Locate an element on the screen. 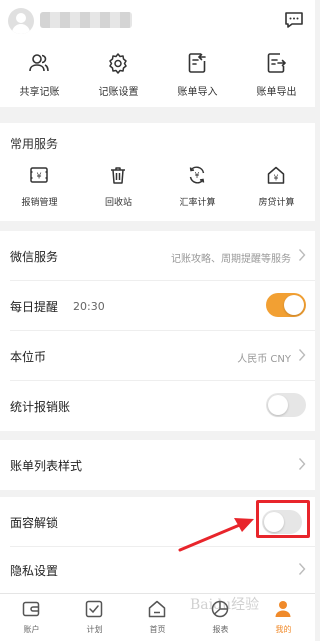 The image size is (320, 641). row-daily-reminder: 每日提醒 20:30 is located at coordinates (157, 306).